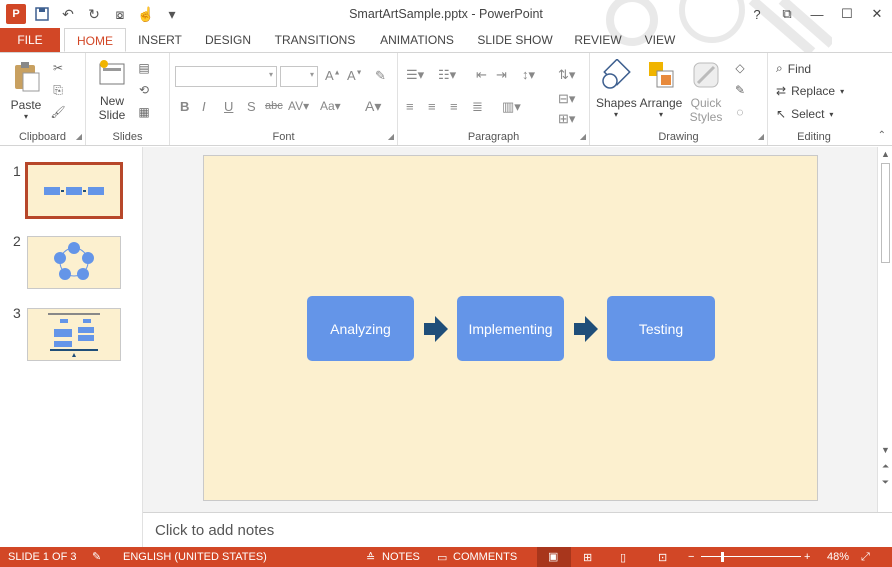 Image resolution: width=892 pixels, height=567 pixels. What do you see at coordinates (79, 136) in the screenshot?
I see `clipboard-launcher-icon: ◢` at bounding box center [79, 136].